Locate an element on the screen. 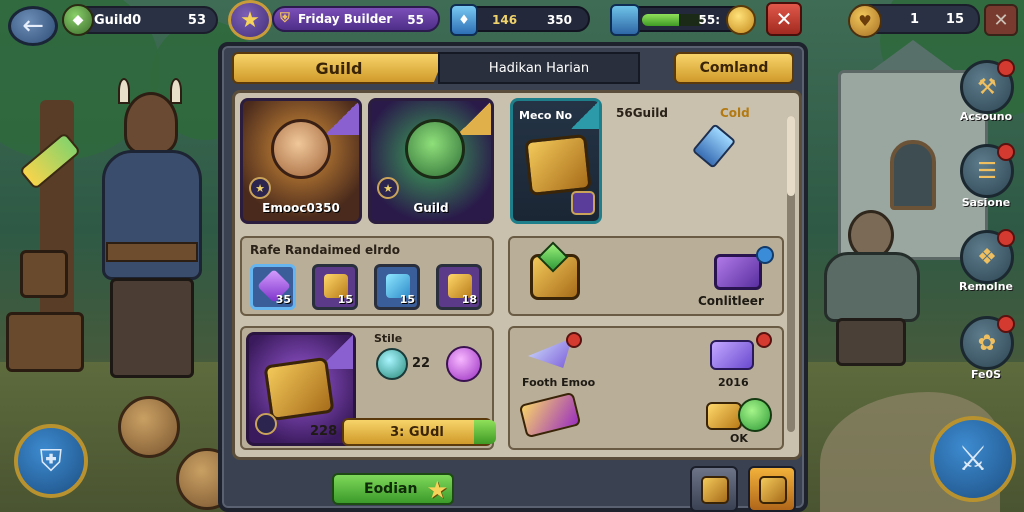 The width and height of the screenshot is (1024, 512). reward-slot: 18 is located at coordinates (459, 287).